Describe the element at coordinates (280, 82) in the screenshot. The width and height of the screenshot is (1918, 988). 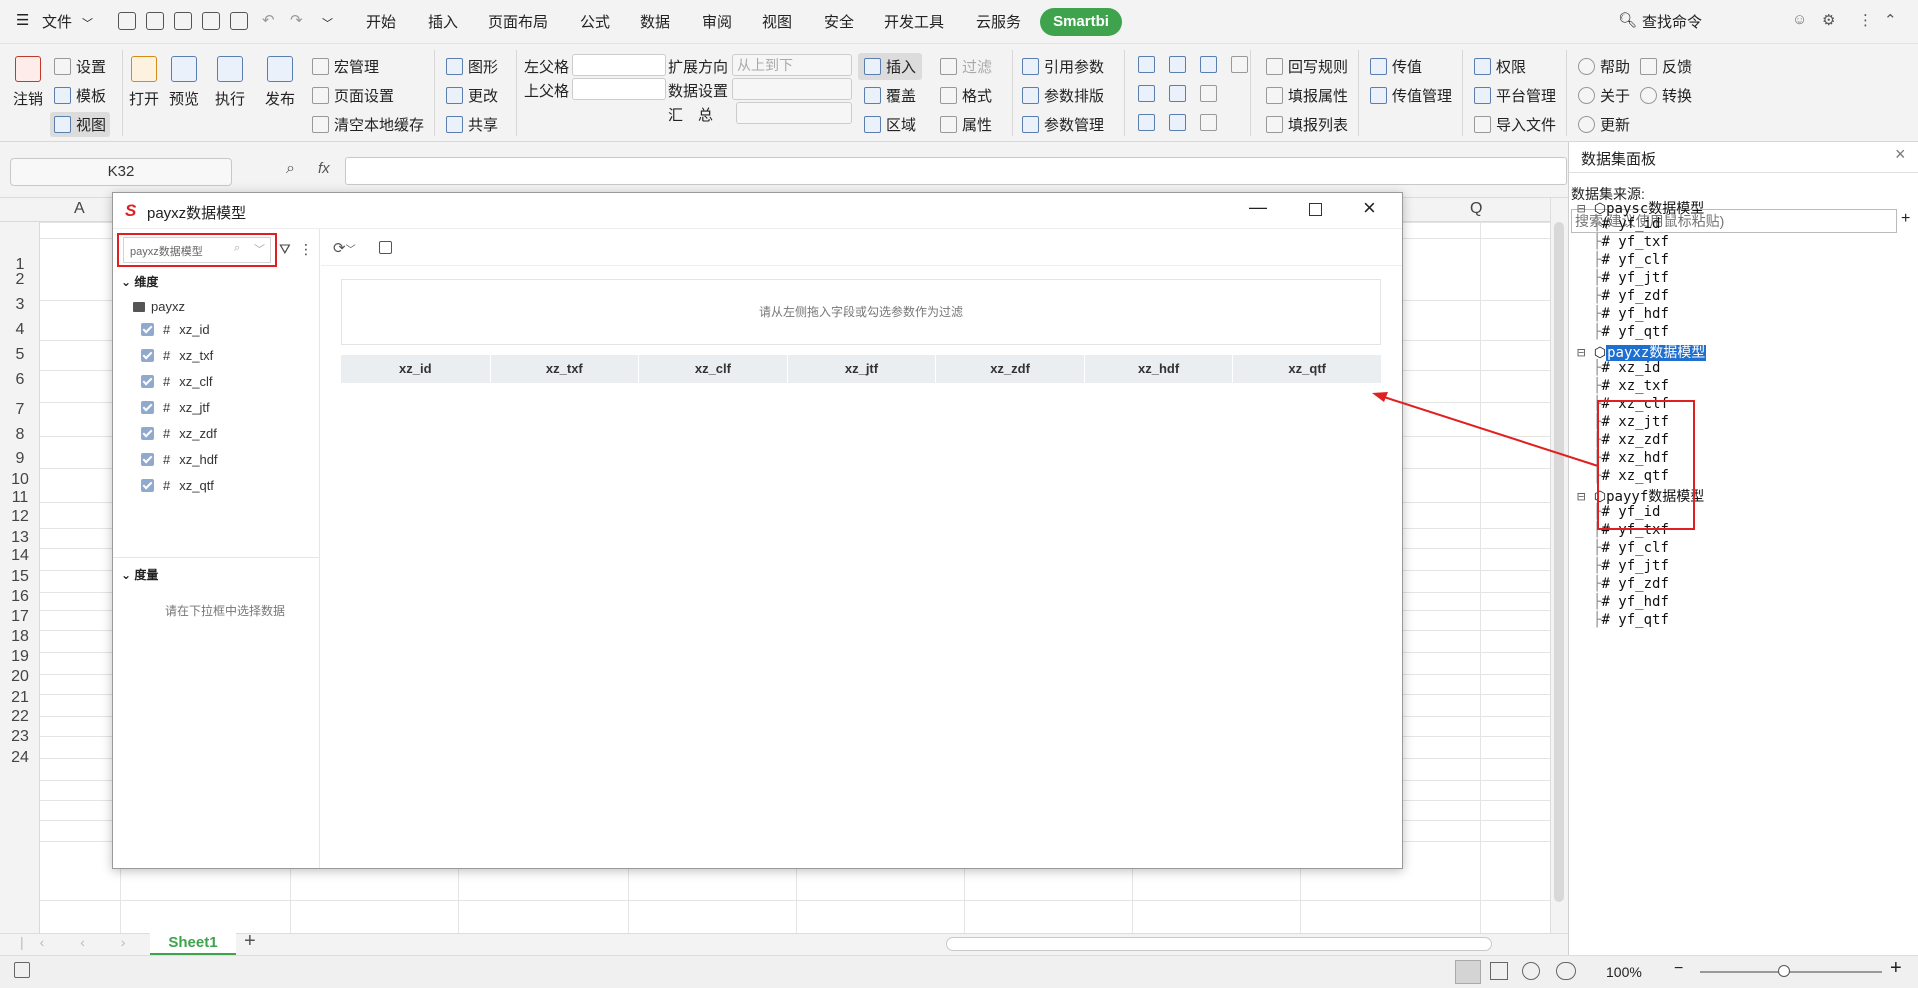
I see `publish-button: 发布` at that location.